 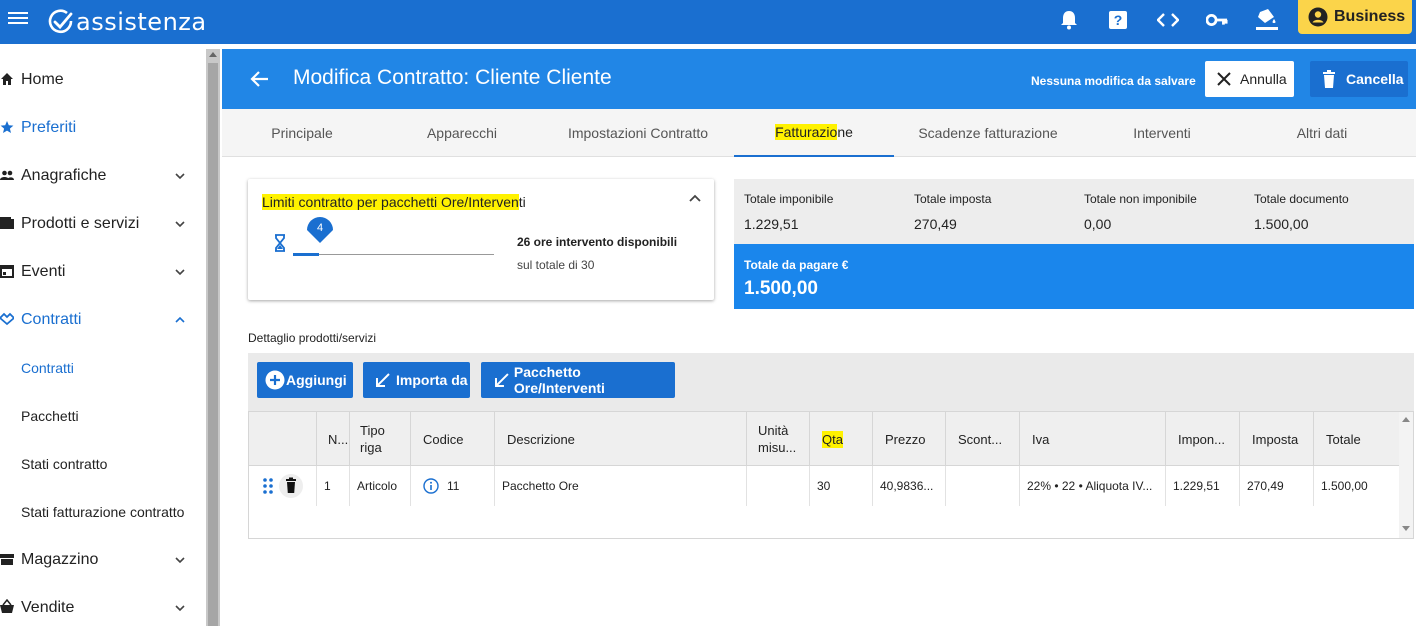 What do you see at coordinates (1329, 79) in the screenshot?
I see `trash-icon` at bounding box center [1329, 79].